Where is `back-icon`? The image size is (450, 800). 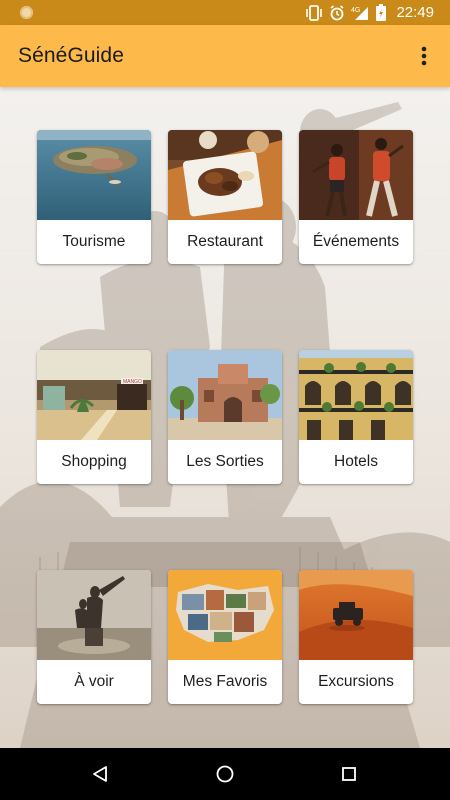 back-icon is located at coordinates (100, 774).